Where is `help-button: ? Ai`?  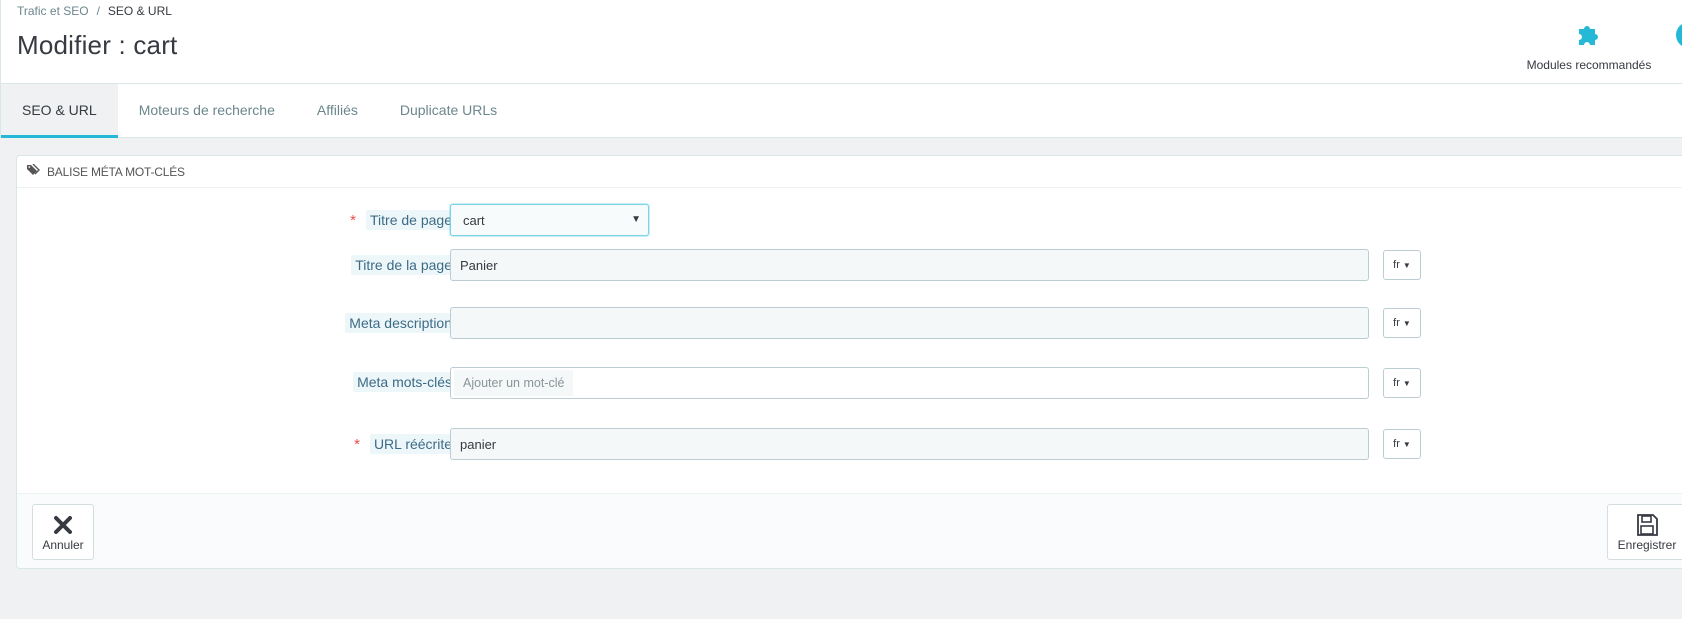
help-button: ? Ai is located at coordinates (1675, 46).